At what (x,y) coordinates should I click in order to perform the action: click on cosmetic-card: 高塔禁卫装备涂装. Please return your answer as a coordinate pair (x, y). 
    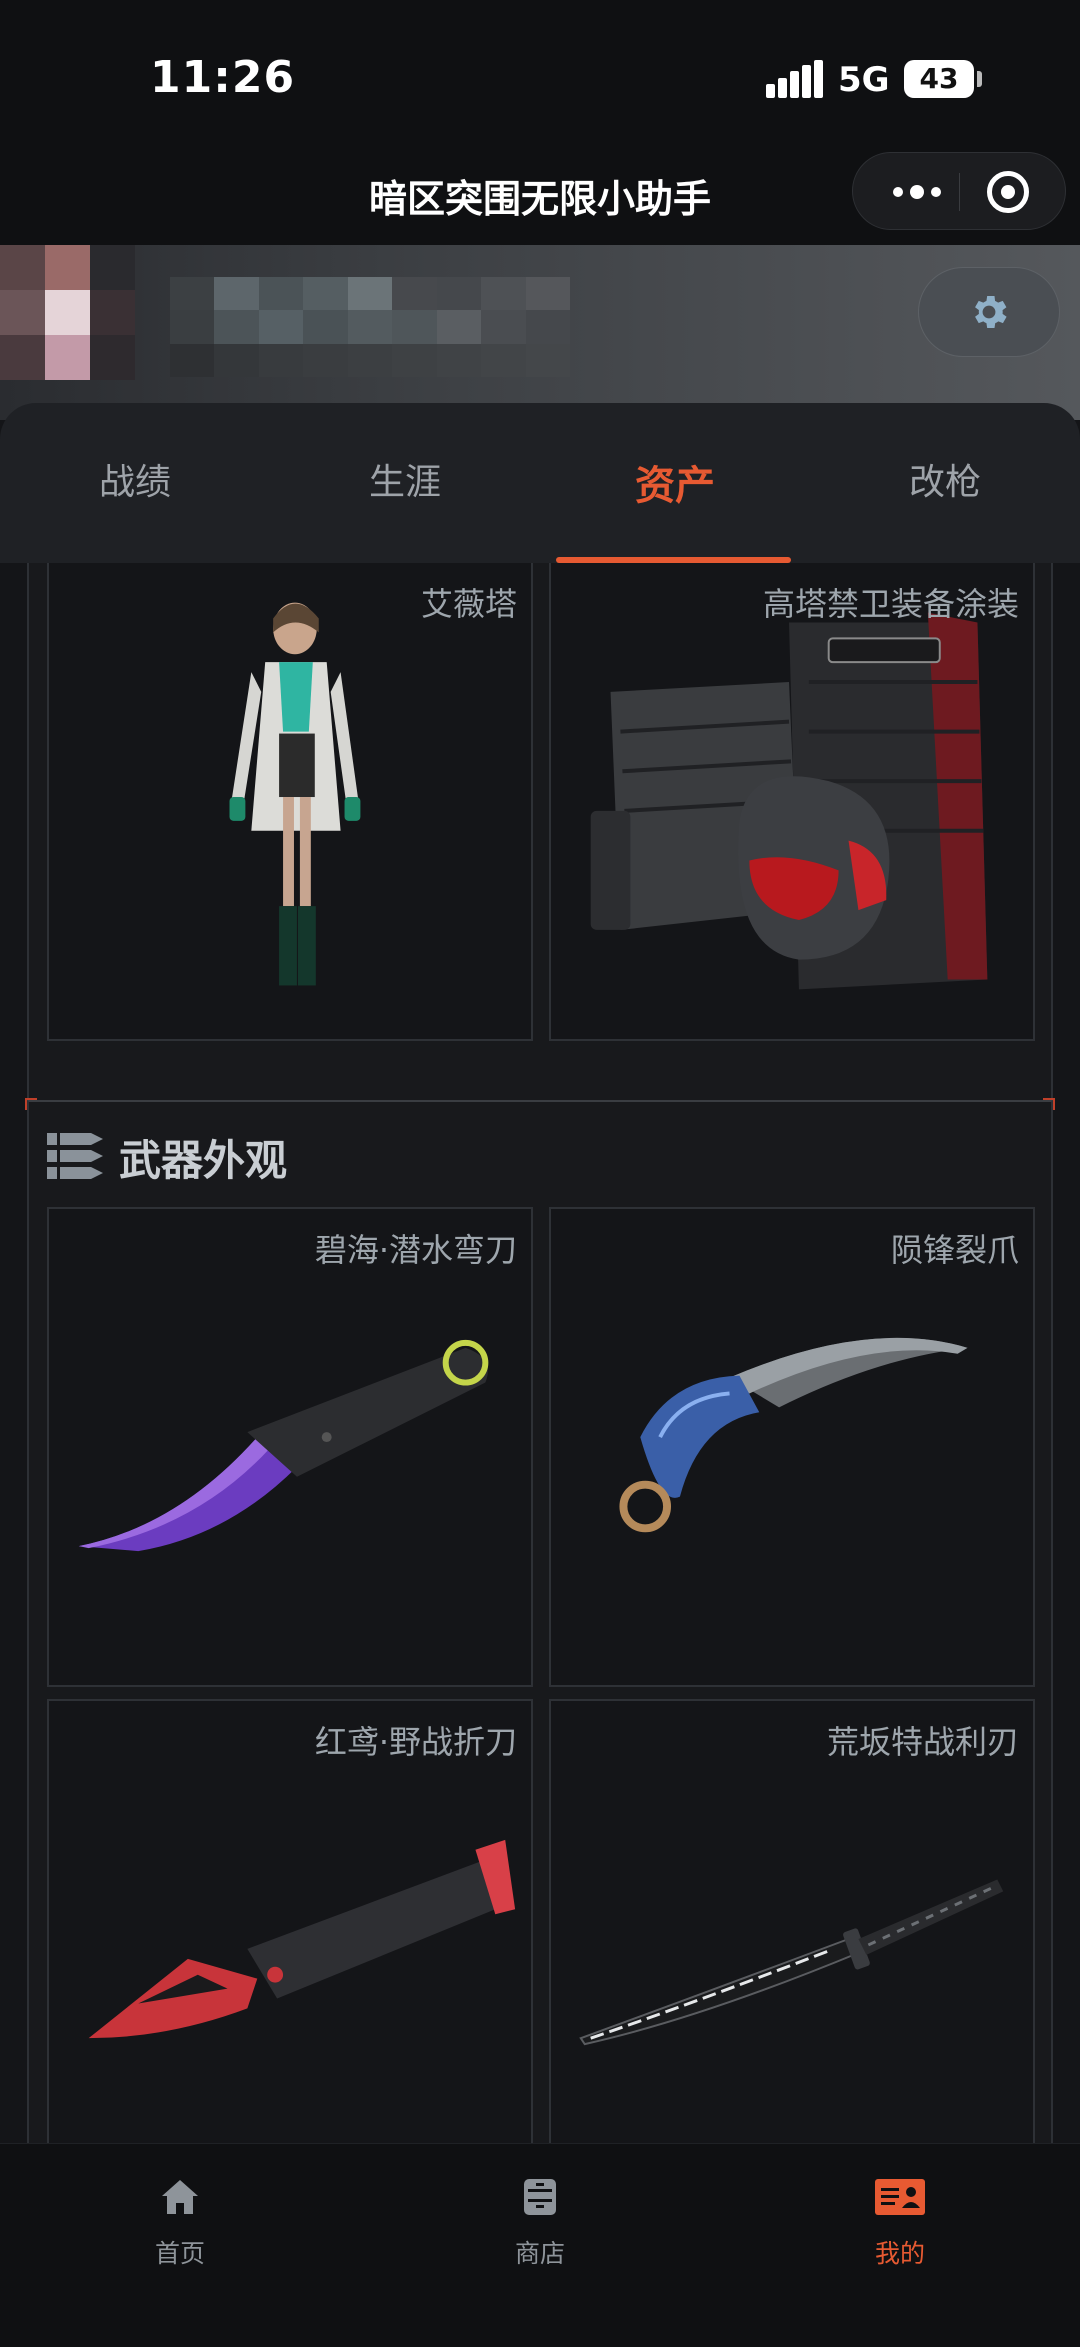
    Looking at the image, I should click on (792, 802).